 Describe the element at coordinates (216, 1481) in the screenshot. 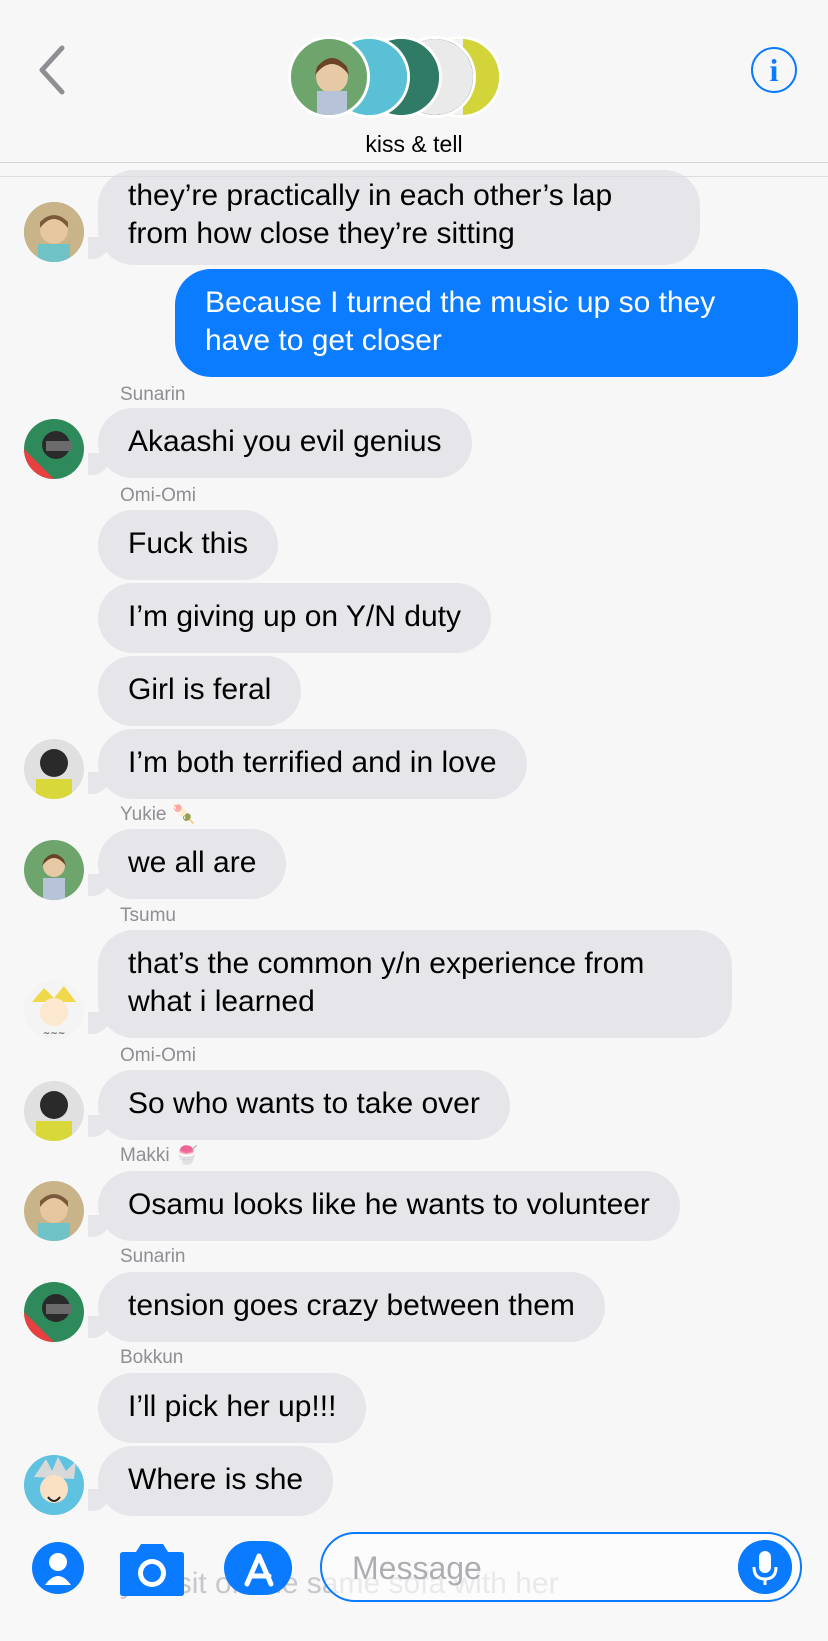

I see `message-bubble: Where is she` at that location.